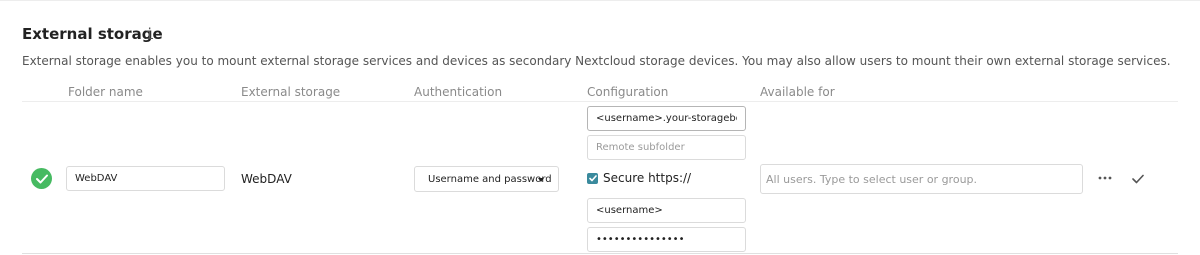 Image resolution: width=1200 pixels, height=255 pixels. What do you see at coordinates (797, 92) in the screenshot?
I see `column-header-available-for: Available for` at bounding box center [797, 92].